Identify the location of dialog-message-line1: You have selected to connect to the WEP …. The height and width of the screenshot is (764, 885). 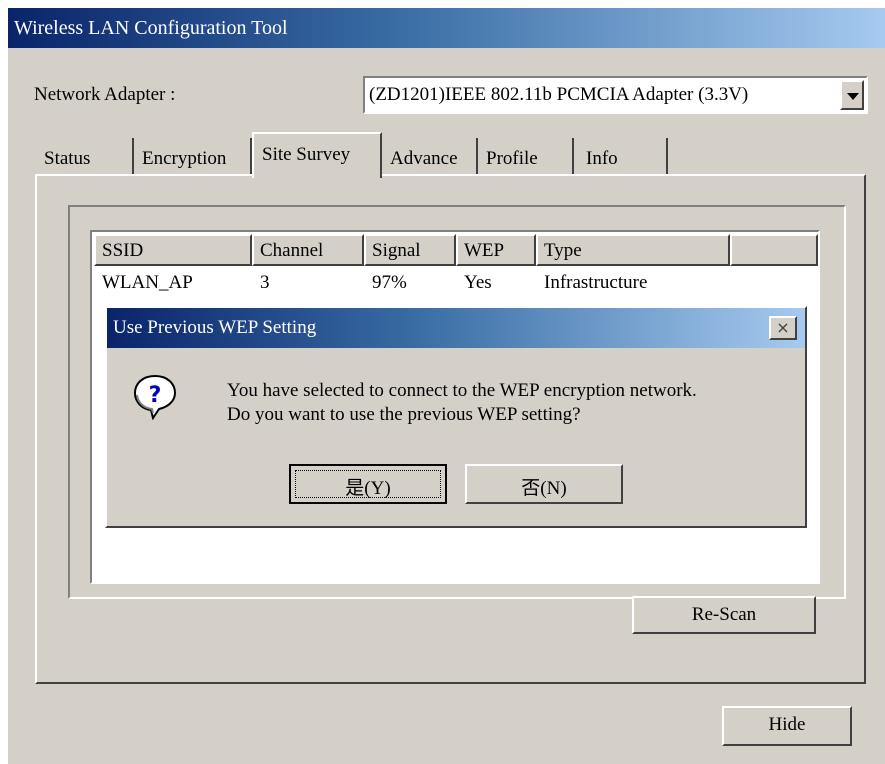
(462, 390).